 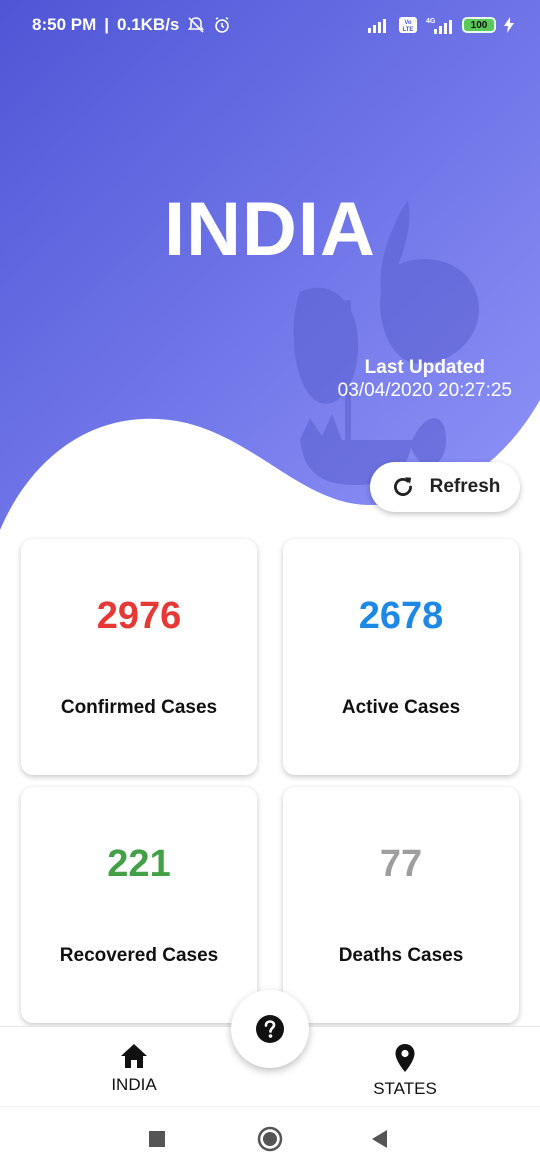 I want to click on deaths-value: 77, so click(x=401, y=864).